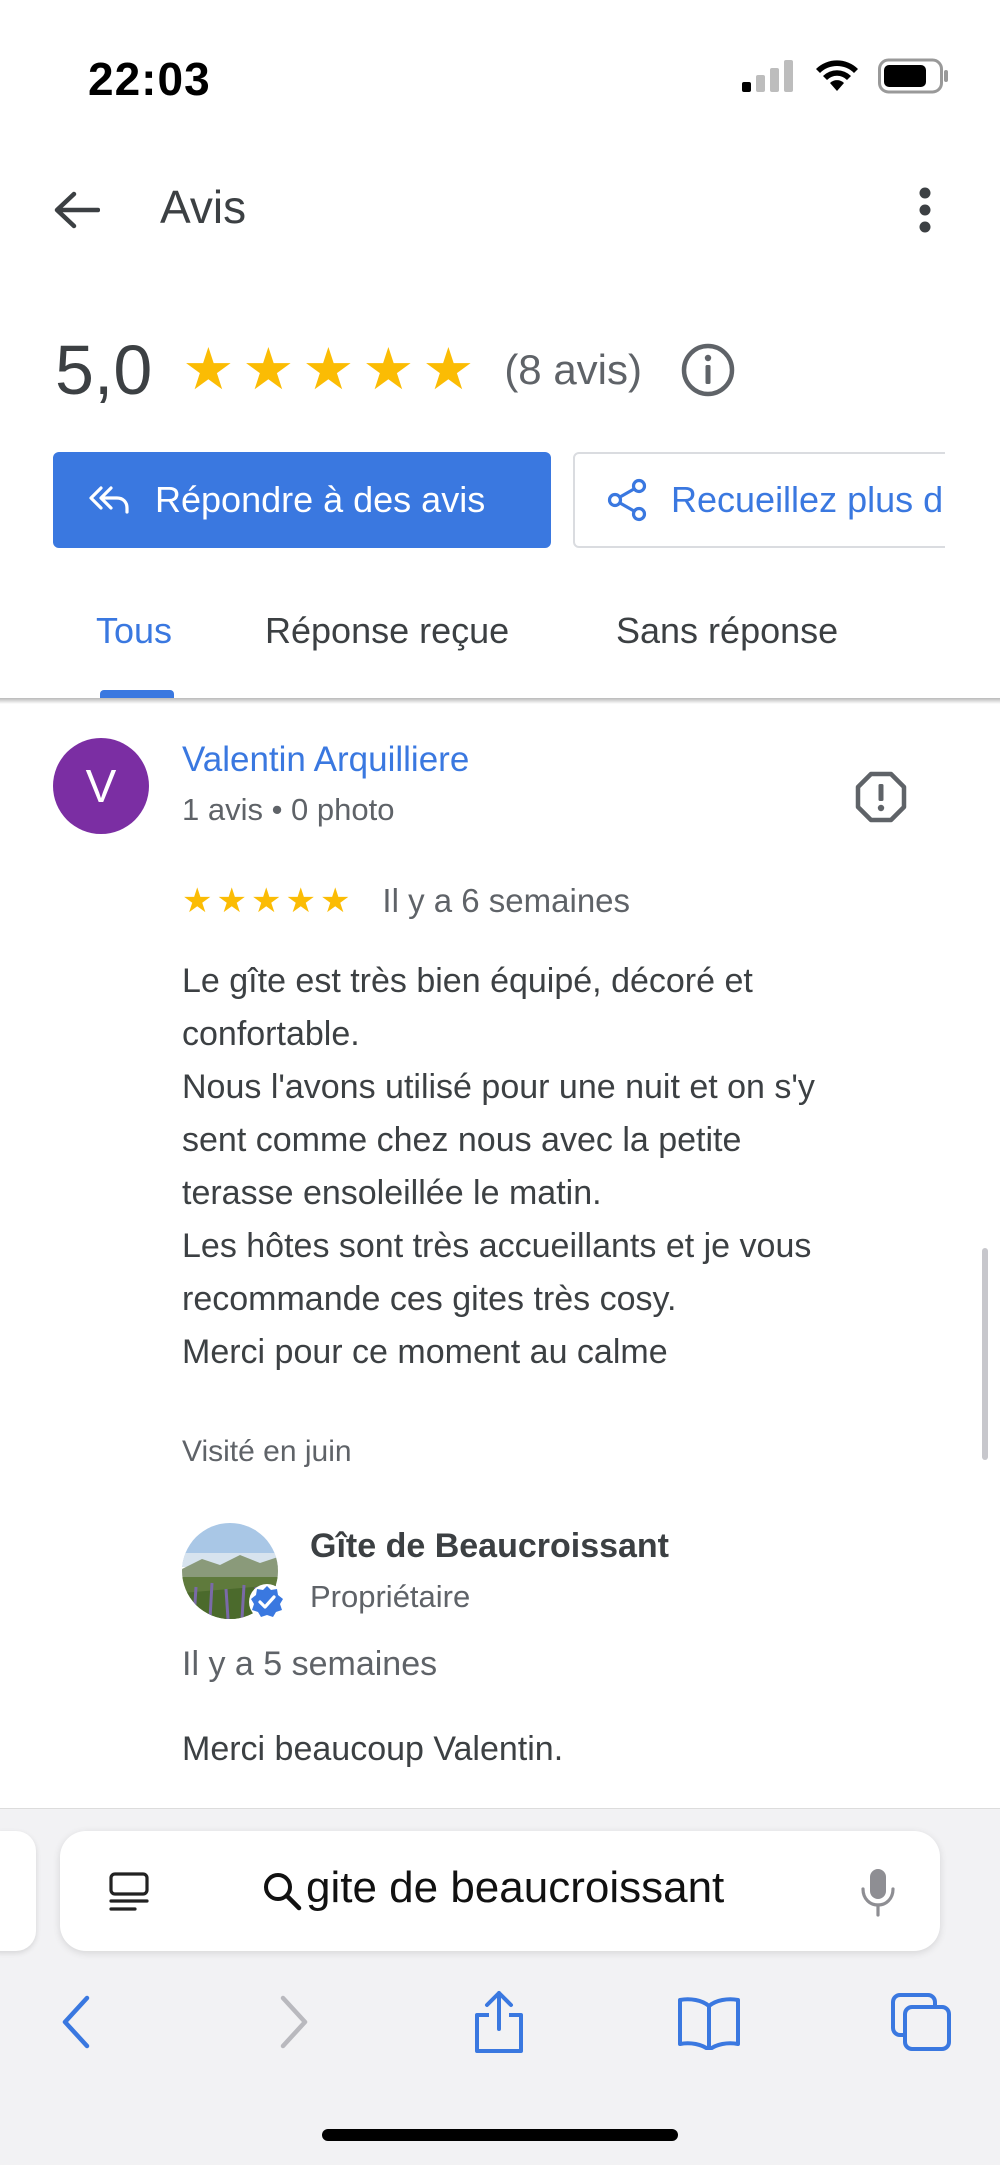  I want to click on rating-stars: ★ ★ ★ ★ ★, so click(328, 370).